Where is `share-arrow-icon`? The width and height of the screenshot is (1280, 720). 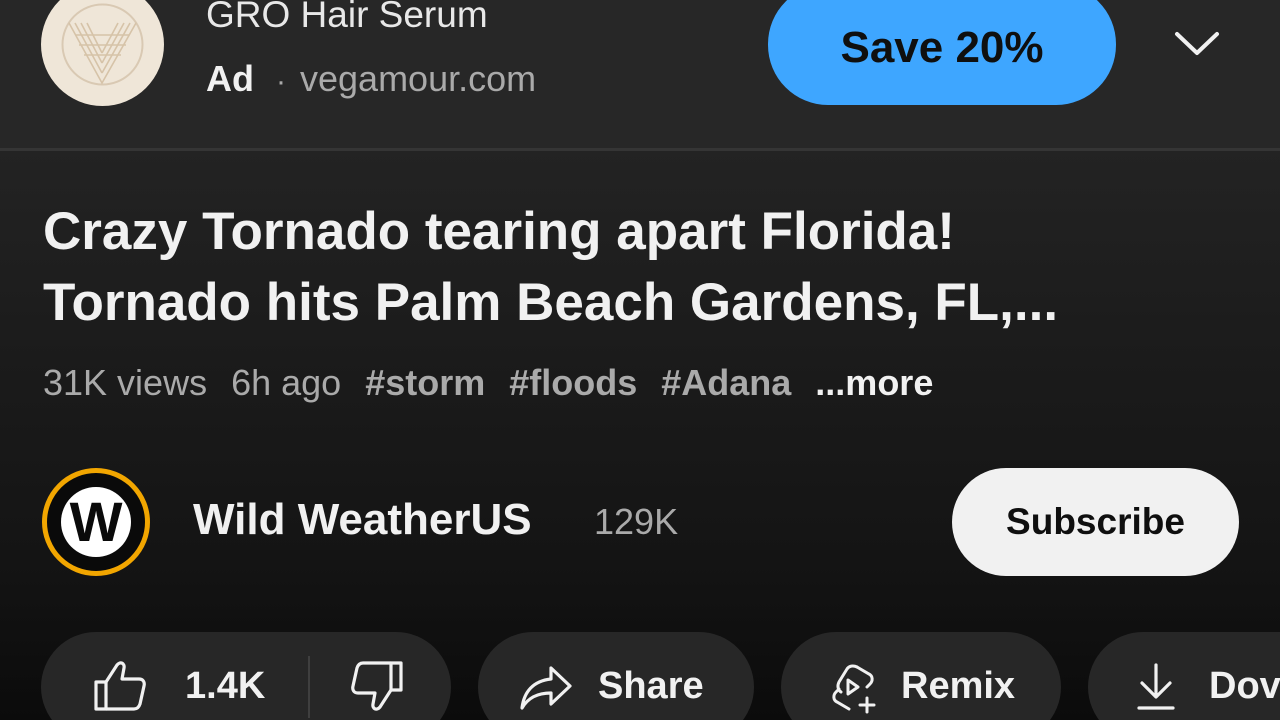
share-arrow-icon is located at coordinates (546, 692).